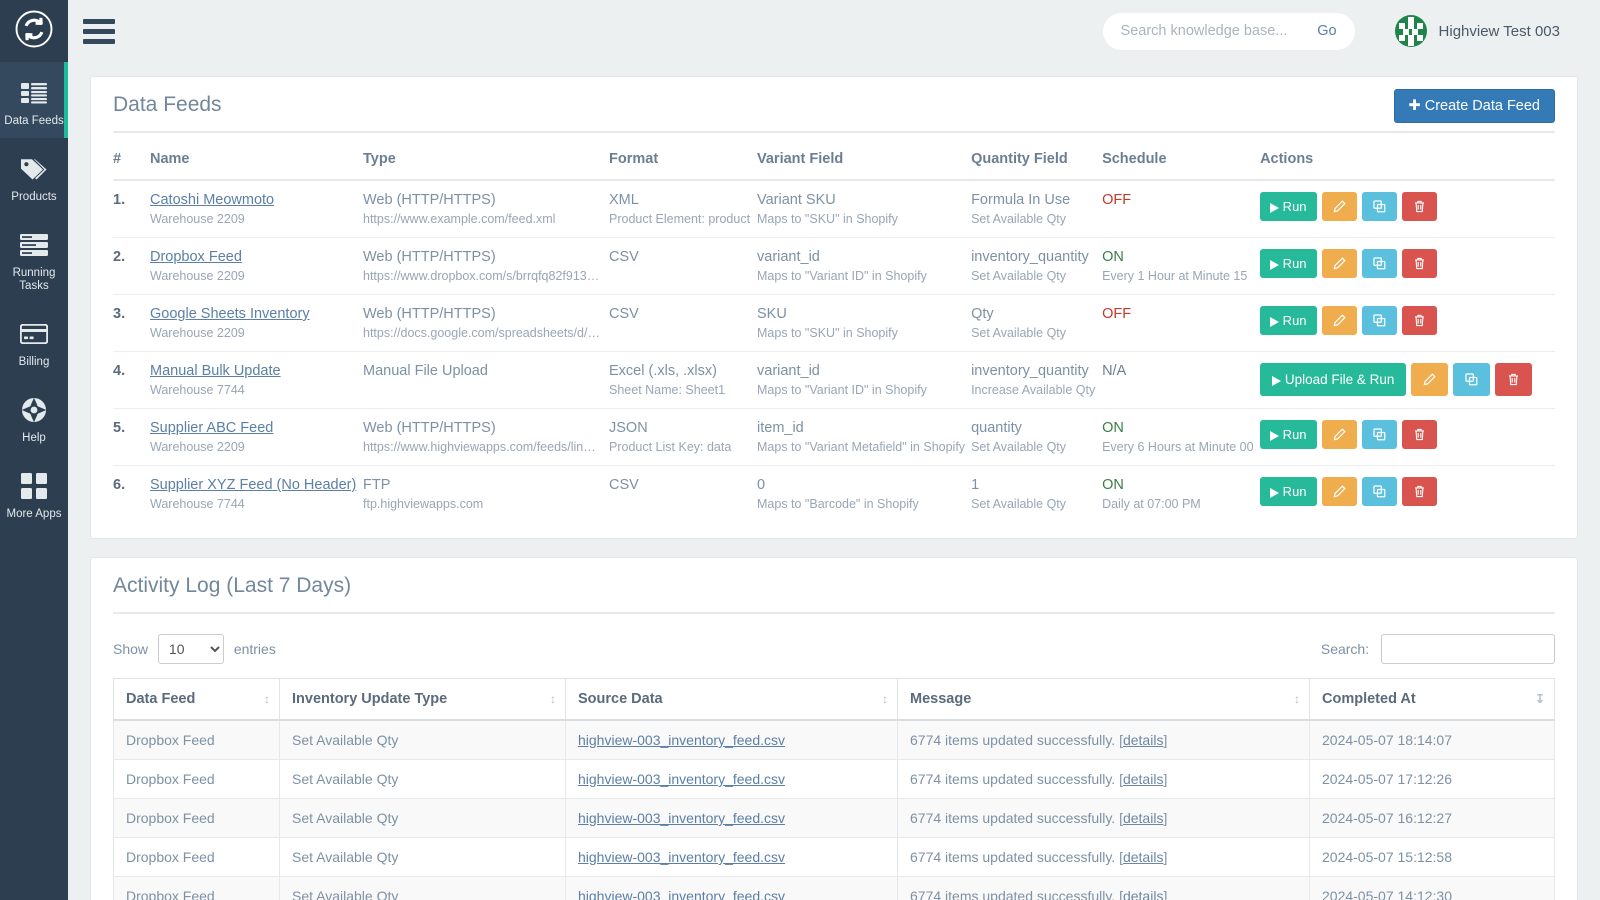 Image resolution: width=1600 pixels, height=900 pixels. I want to click on sort-icon-active: ↧, so click(1540, 699).